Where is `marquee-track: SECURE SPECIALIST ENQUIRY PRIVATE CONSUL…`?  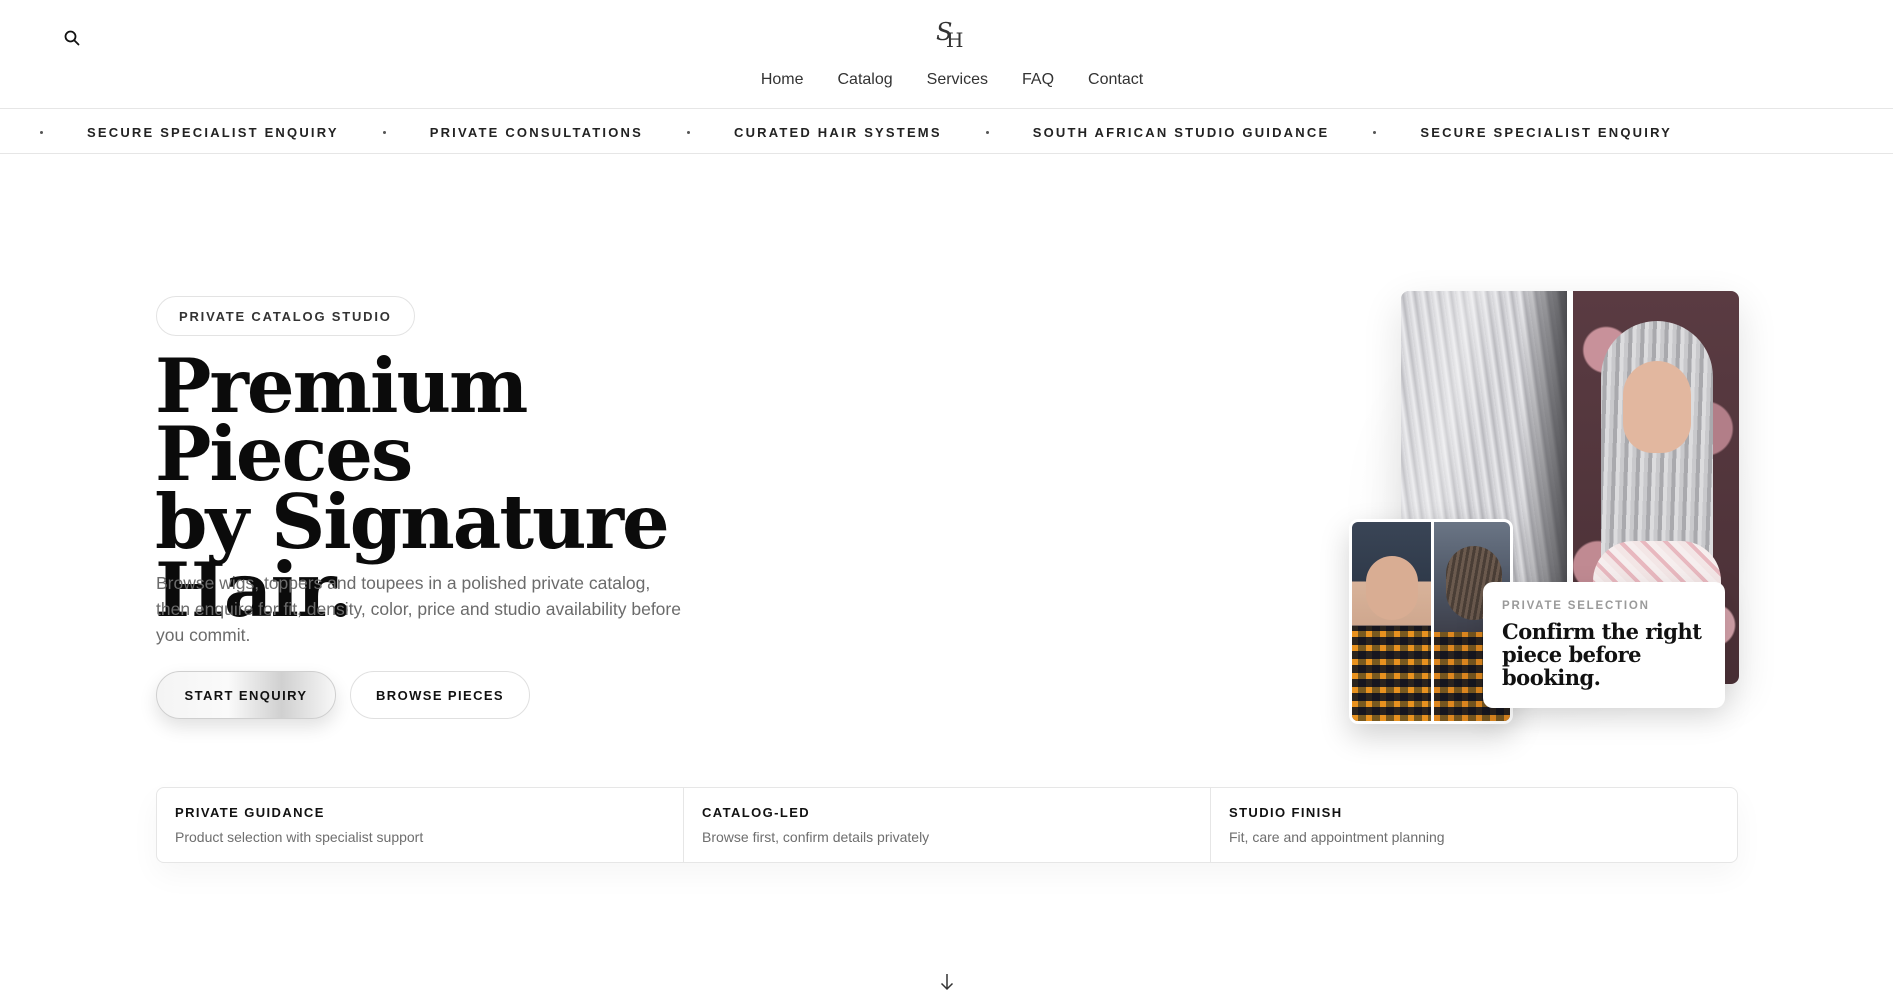 marquee-track: SECURE SPECIALIST ENQUIRY PRIVATE CONSUL… is located at coordinates (878, 131).